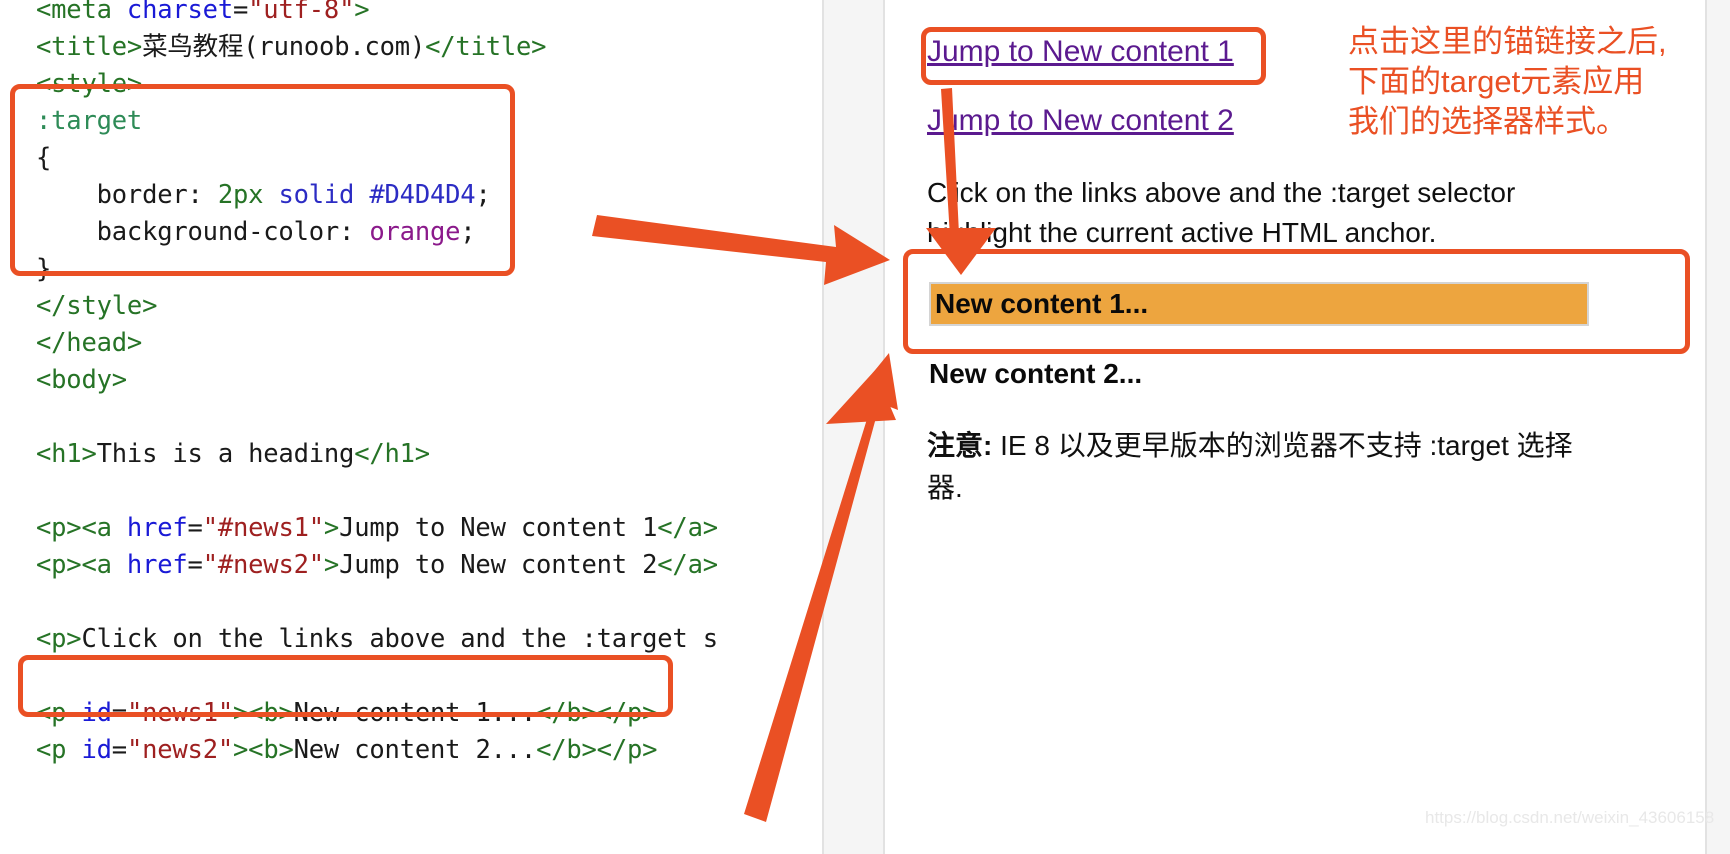 The image size is (1730, 854). What do you see at coordinates (66, 454) in the screenshot?
I see `code-token: <h1>` at bounding box center [66, 454].